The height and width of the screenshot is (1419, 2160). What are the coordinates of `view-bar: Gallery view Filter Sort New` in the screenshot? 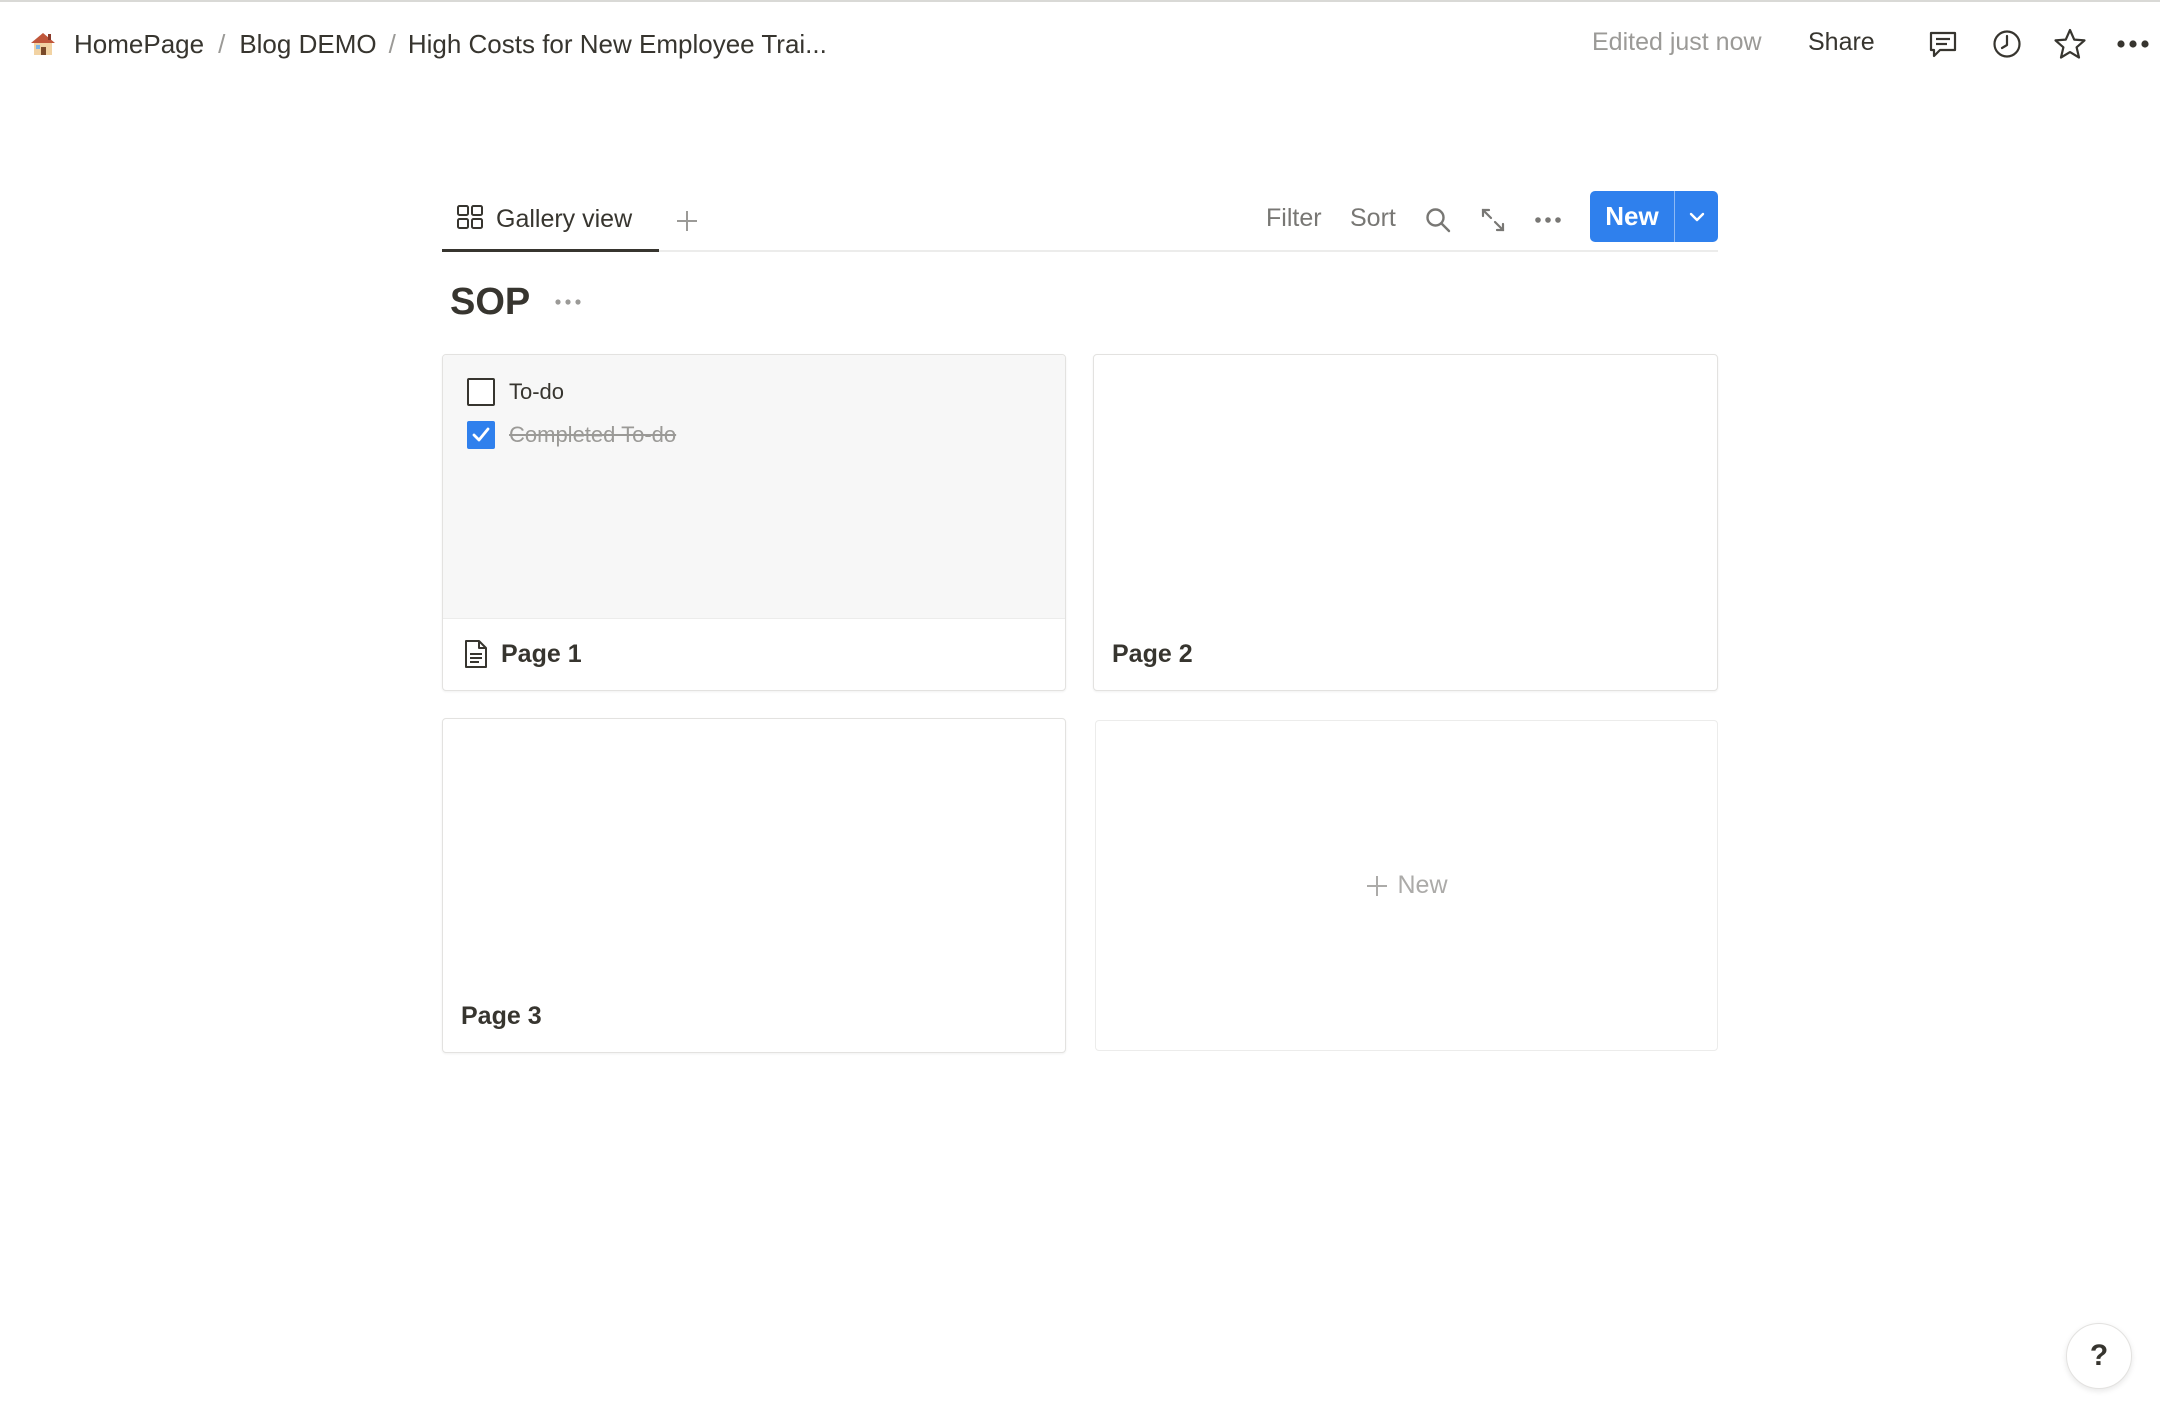 It's located at (1080, 221).